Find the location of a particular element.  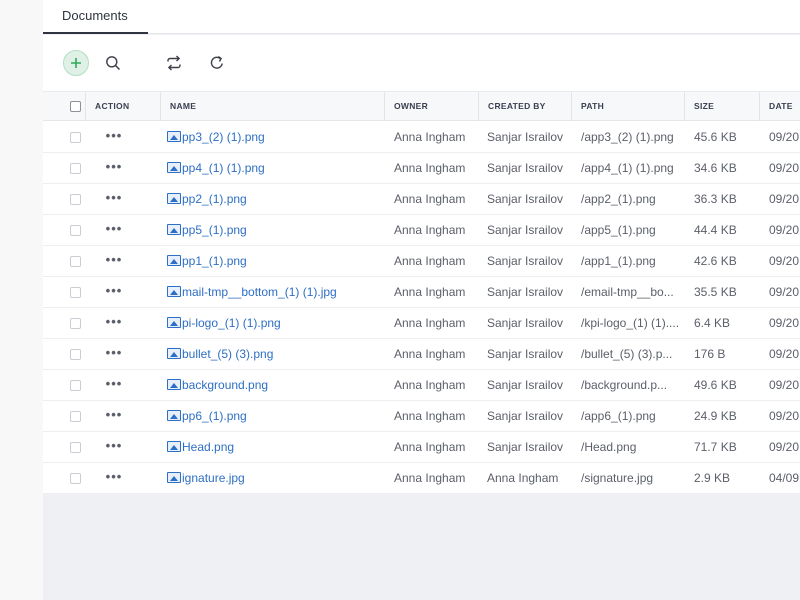

path-cell: /app1_(1).png is located at coordinates (618, 261).